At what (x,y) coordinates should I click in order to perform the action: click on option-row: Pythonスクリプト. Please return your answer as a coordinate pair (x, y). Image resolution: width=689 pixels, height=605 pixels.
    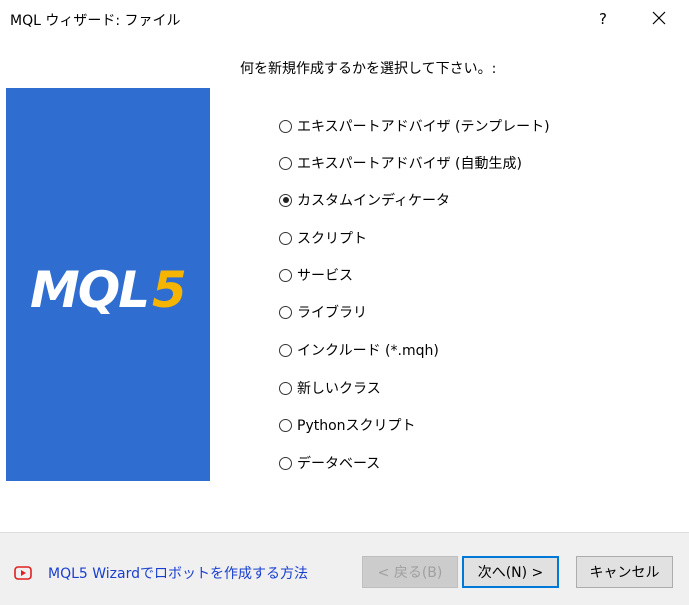
    Looking at the image, I should click on (347, 425).